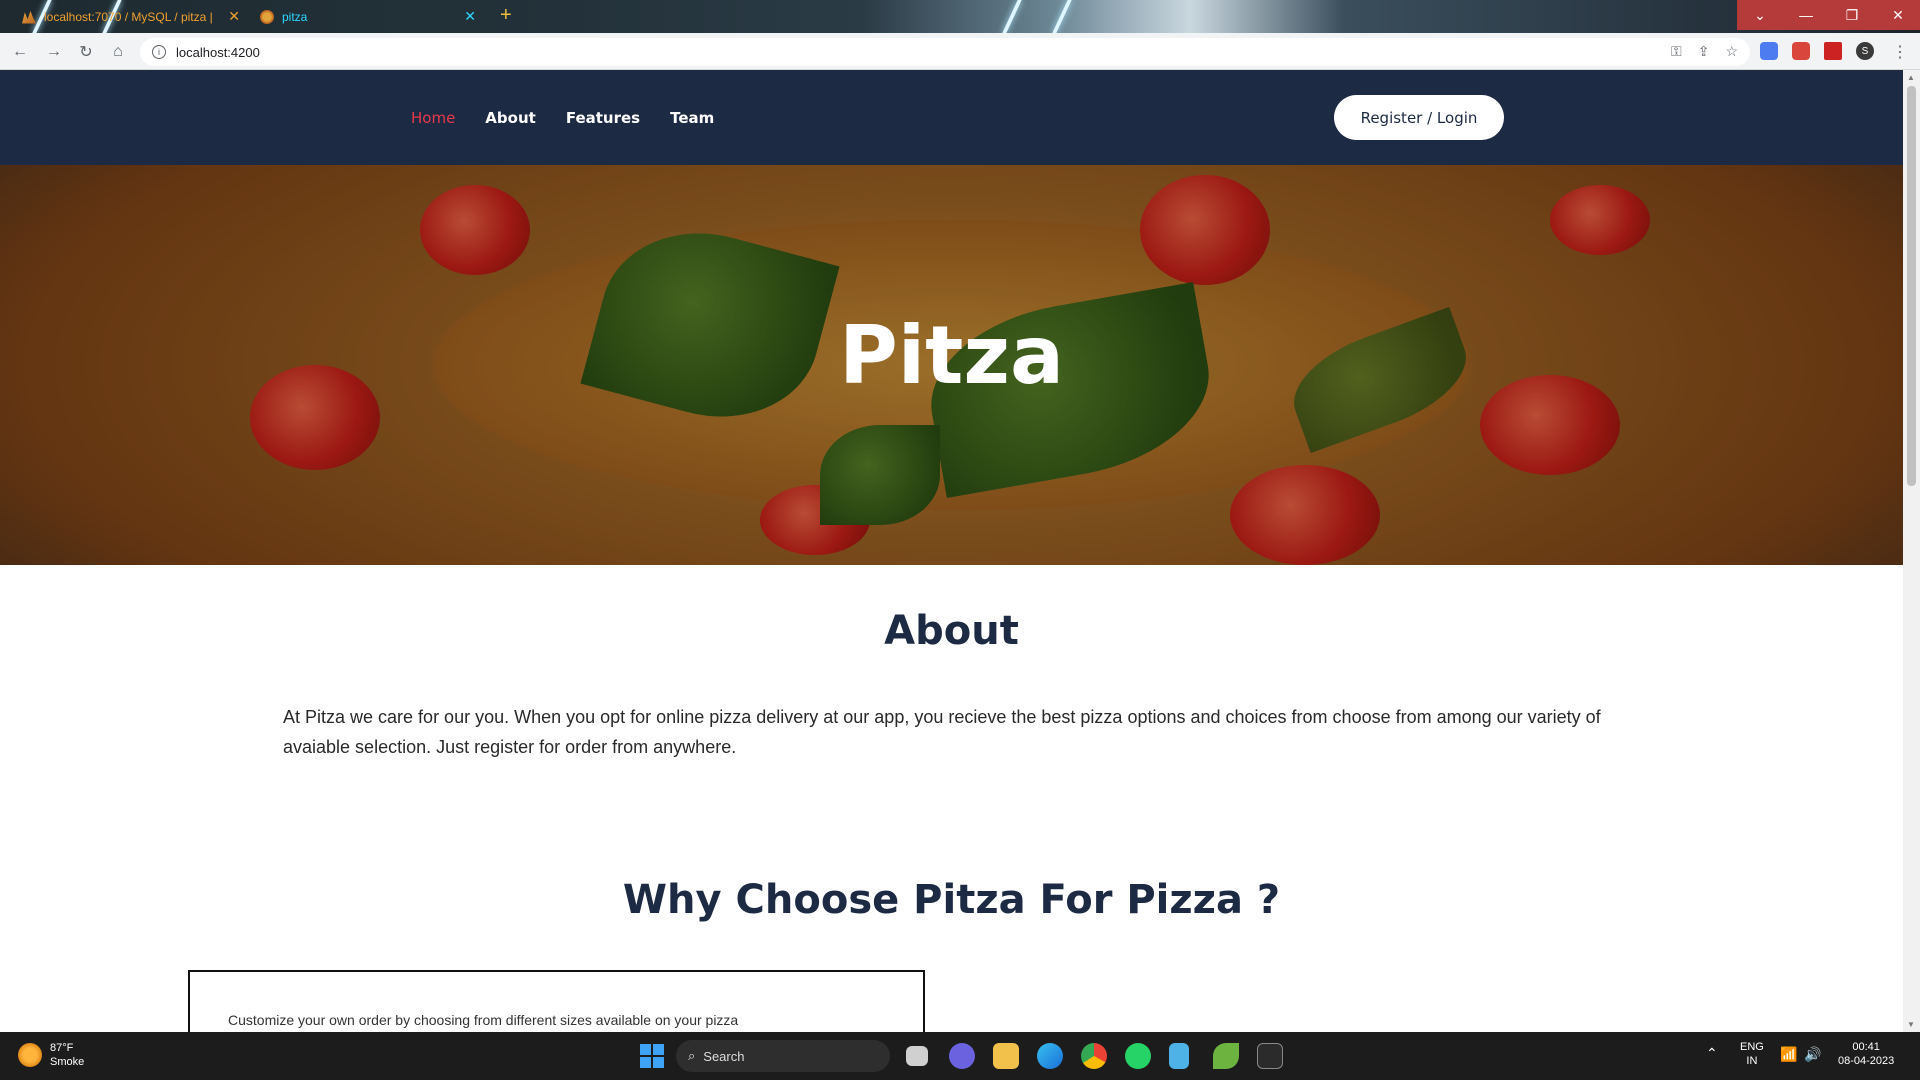 This screenshot has width=1920, height=1080. Describe the element at coordinates (1833, 51) in the screenshot. I see `side-panel-icon` at that location.